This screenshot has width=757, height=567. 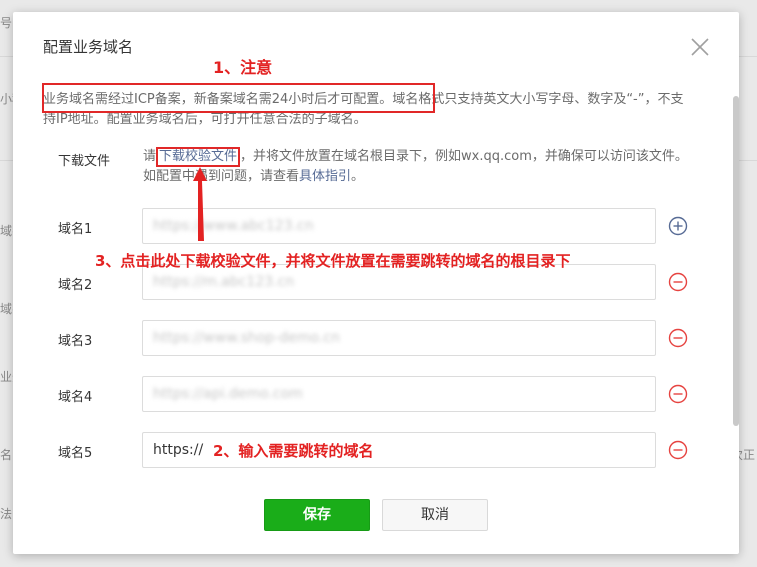 I want to click on domain-1-input: https://www.abc123.cn, so click(x=399, y=226).